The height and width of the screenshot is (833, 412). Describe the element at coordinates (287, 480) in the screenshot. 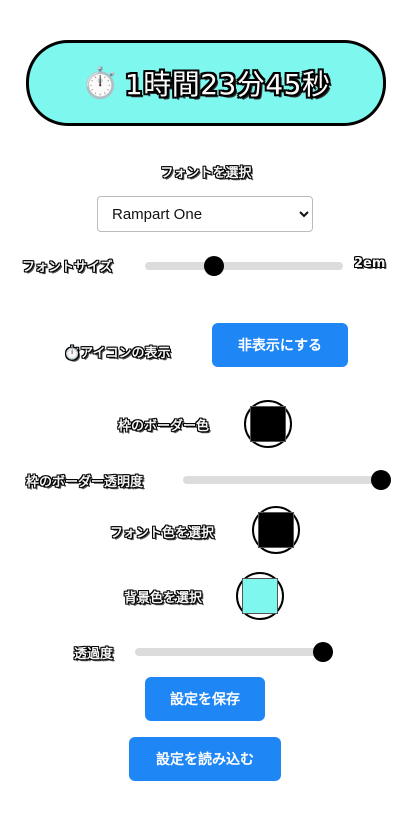

I see `border-opacity-slider` at that location.